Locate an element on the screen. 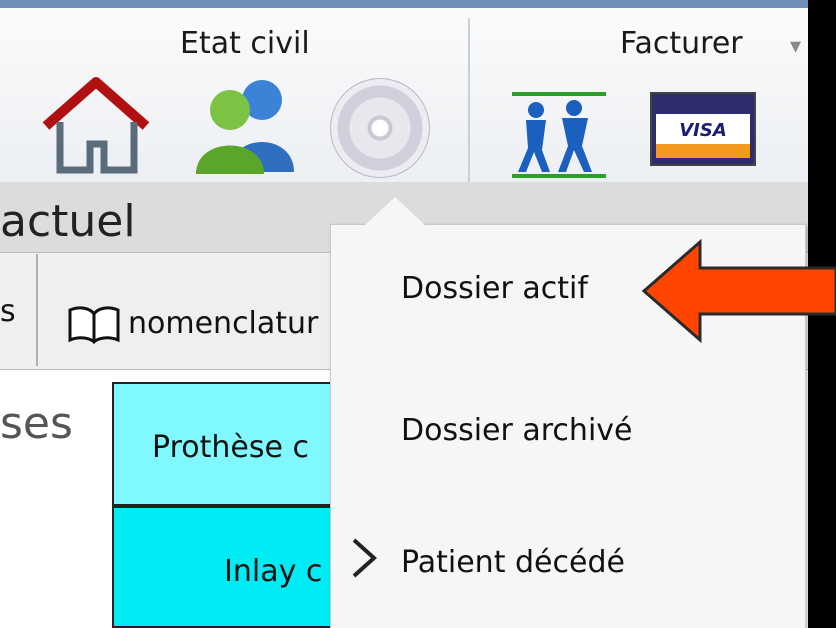  chevron-right-icon is located at coordinates (364, 558).